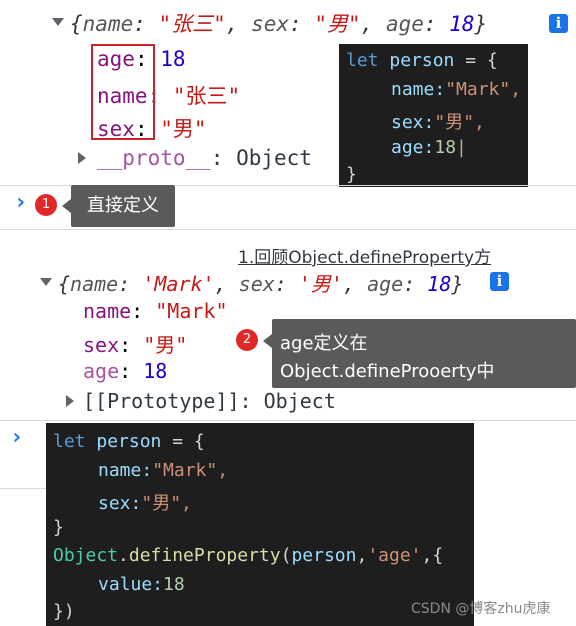 This screenshot has height=626, width=576. What do you see at coordinates (123, 206) in the screenshot?
I see `callout-direct-define: 直接定义` at bounding box center [123, 206].